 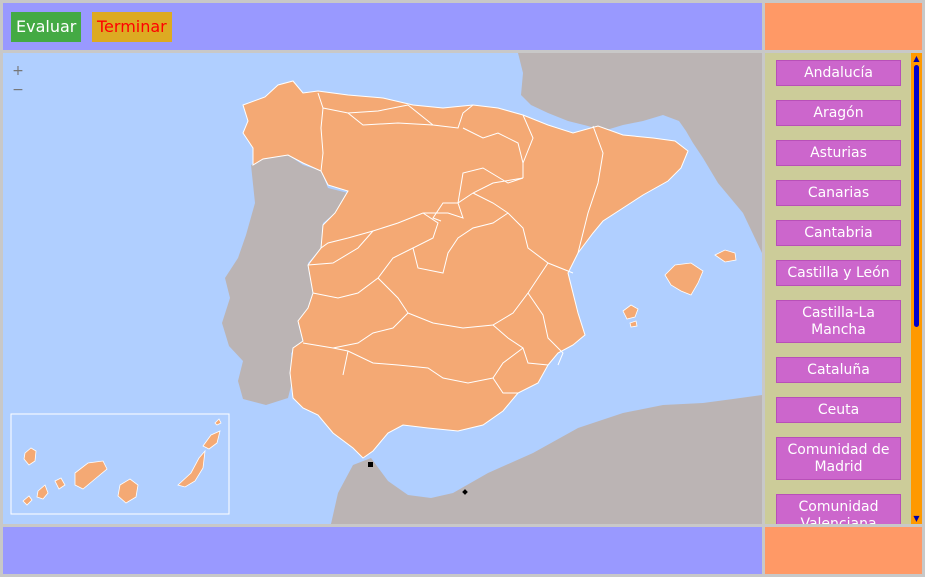 I want to click on scroll-down-arrow-icon: ▼, so click(x=916, y=518).